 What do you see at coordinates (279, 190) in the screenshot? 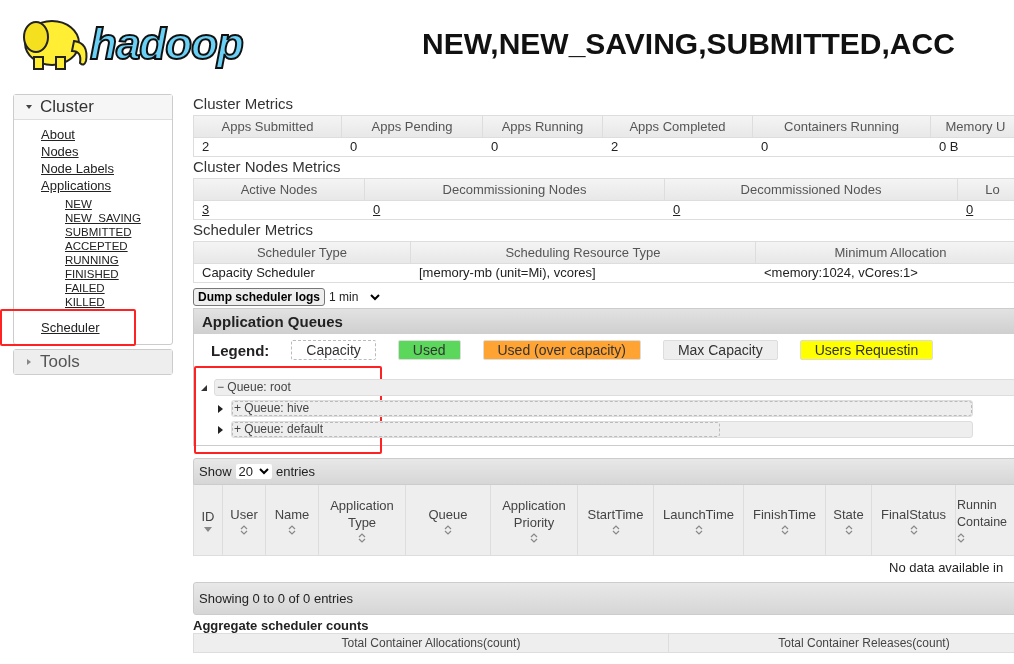
I see `column-header: Active Nodes` at bounding box center [279, 190].